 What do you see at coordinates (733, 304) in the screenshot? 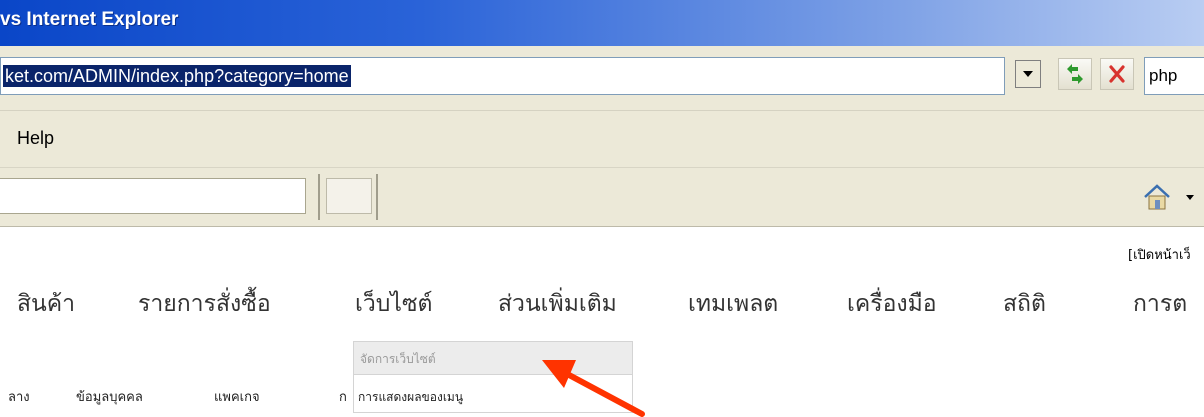
I see `nav-templates: เทมเพลต` at bounding box center [733, 304].